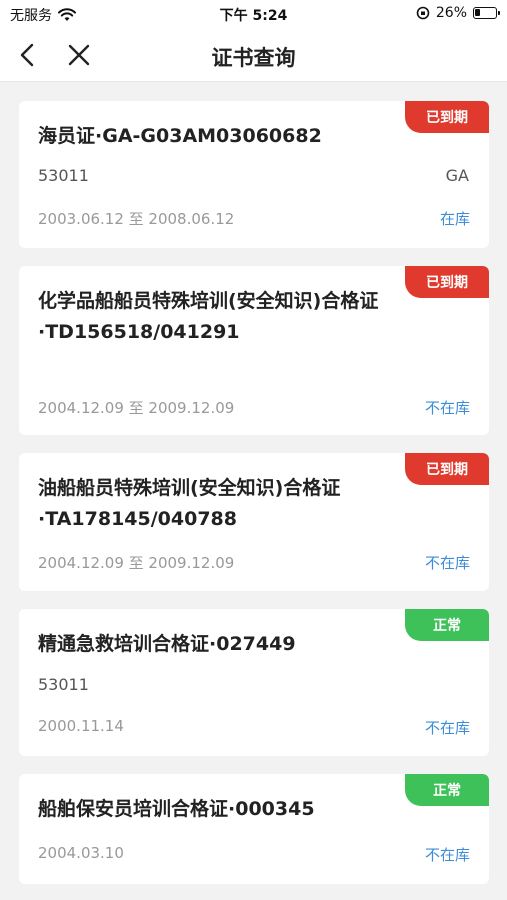 Image resolution: width=507 pixels, height=900 pixels. What do you see at coordinates (253, 55) in the screenshot?
I see `nav-bar: 证书查询` at bounding box center [253, 55].